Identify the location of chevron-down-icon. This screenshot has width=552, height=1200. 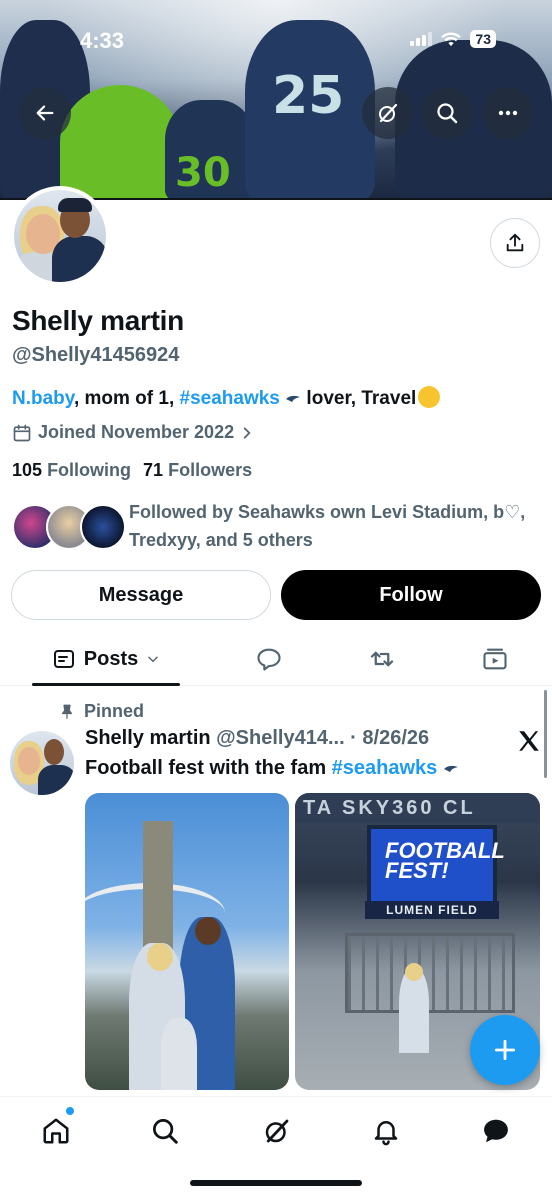
(153, 659).